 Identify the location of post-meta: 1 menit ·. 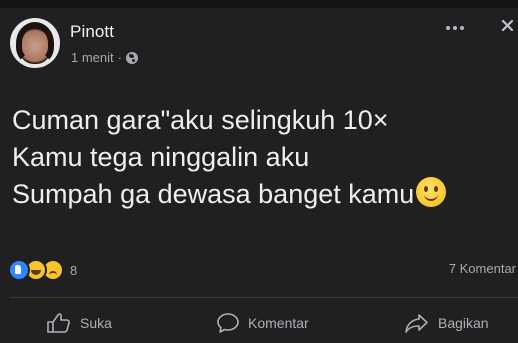
(104, 57).